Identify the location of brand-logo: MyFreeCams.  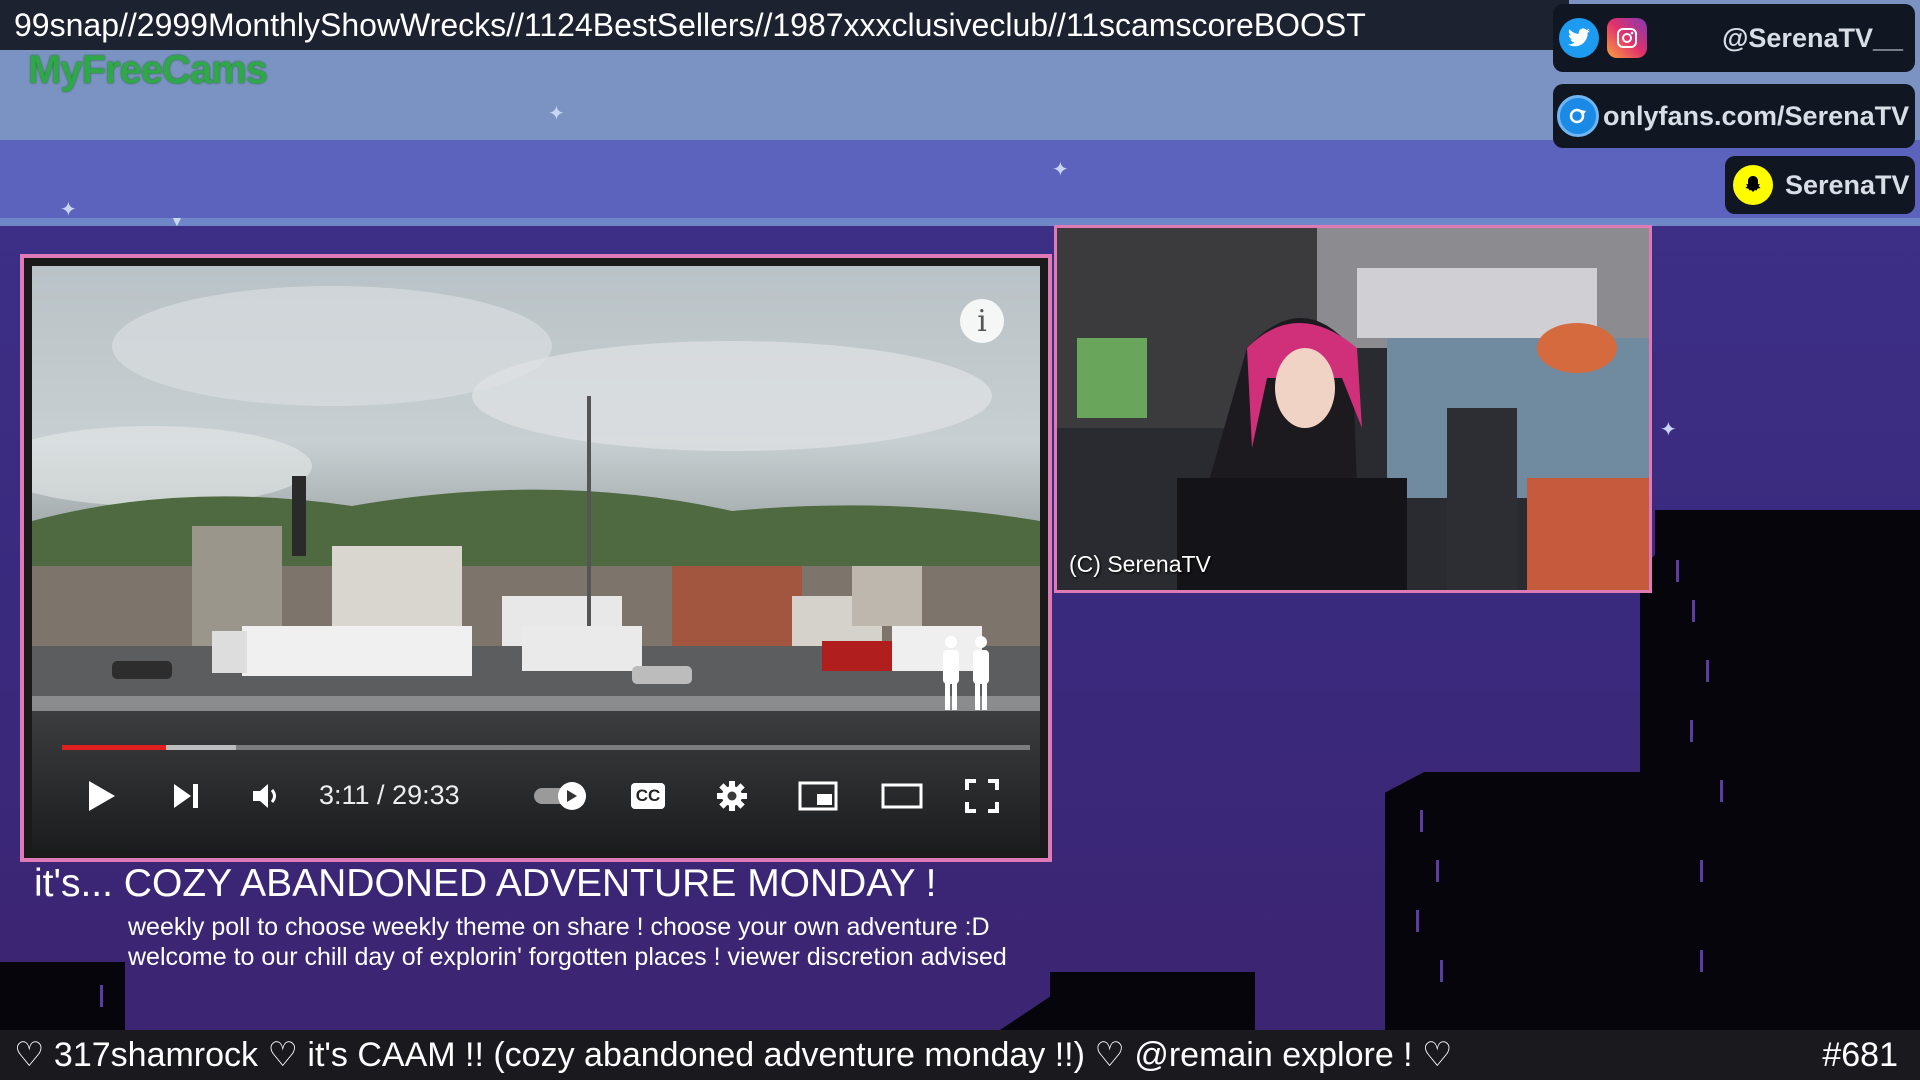
(148, 70).